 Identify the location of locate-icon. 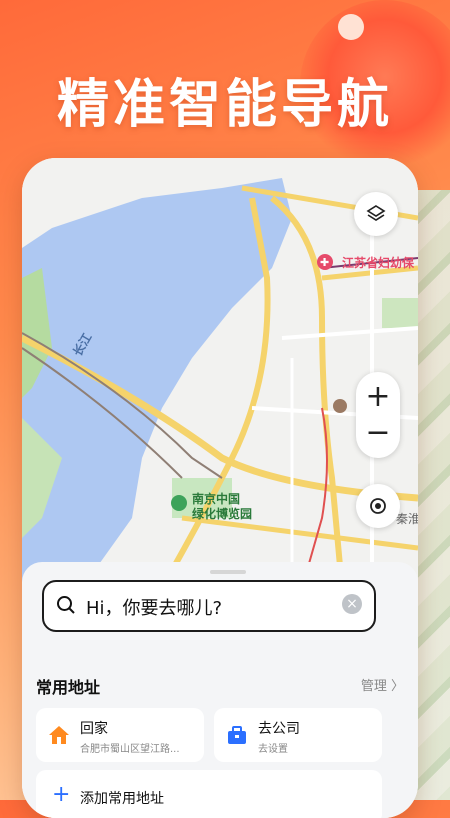
(378, 506).